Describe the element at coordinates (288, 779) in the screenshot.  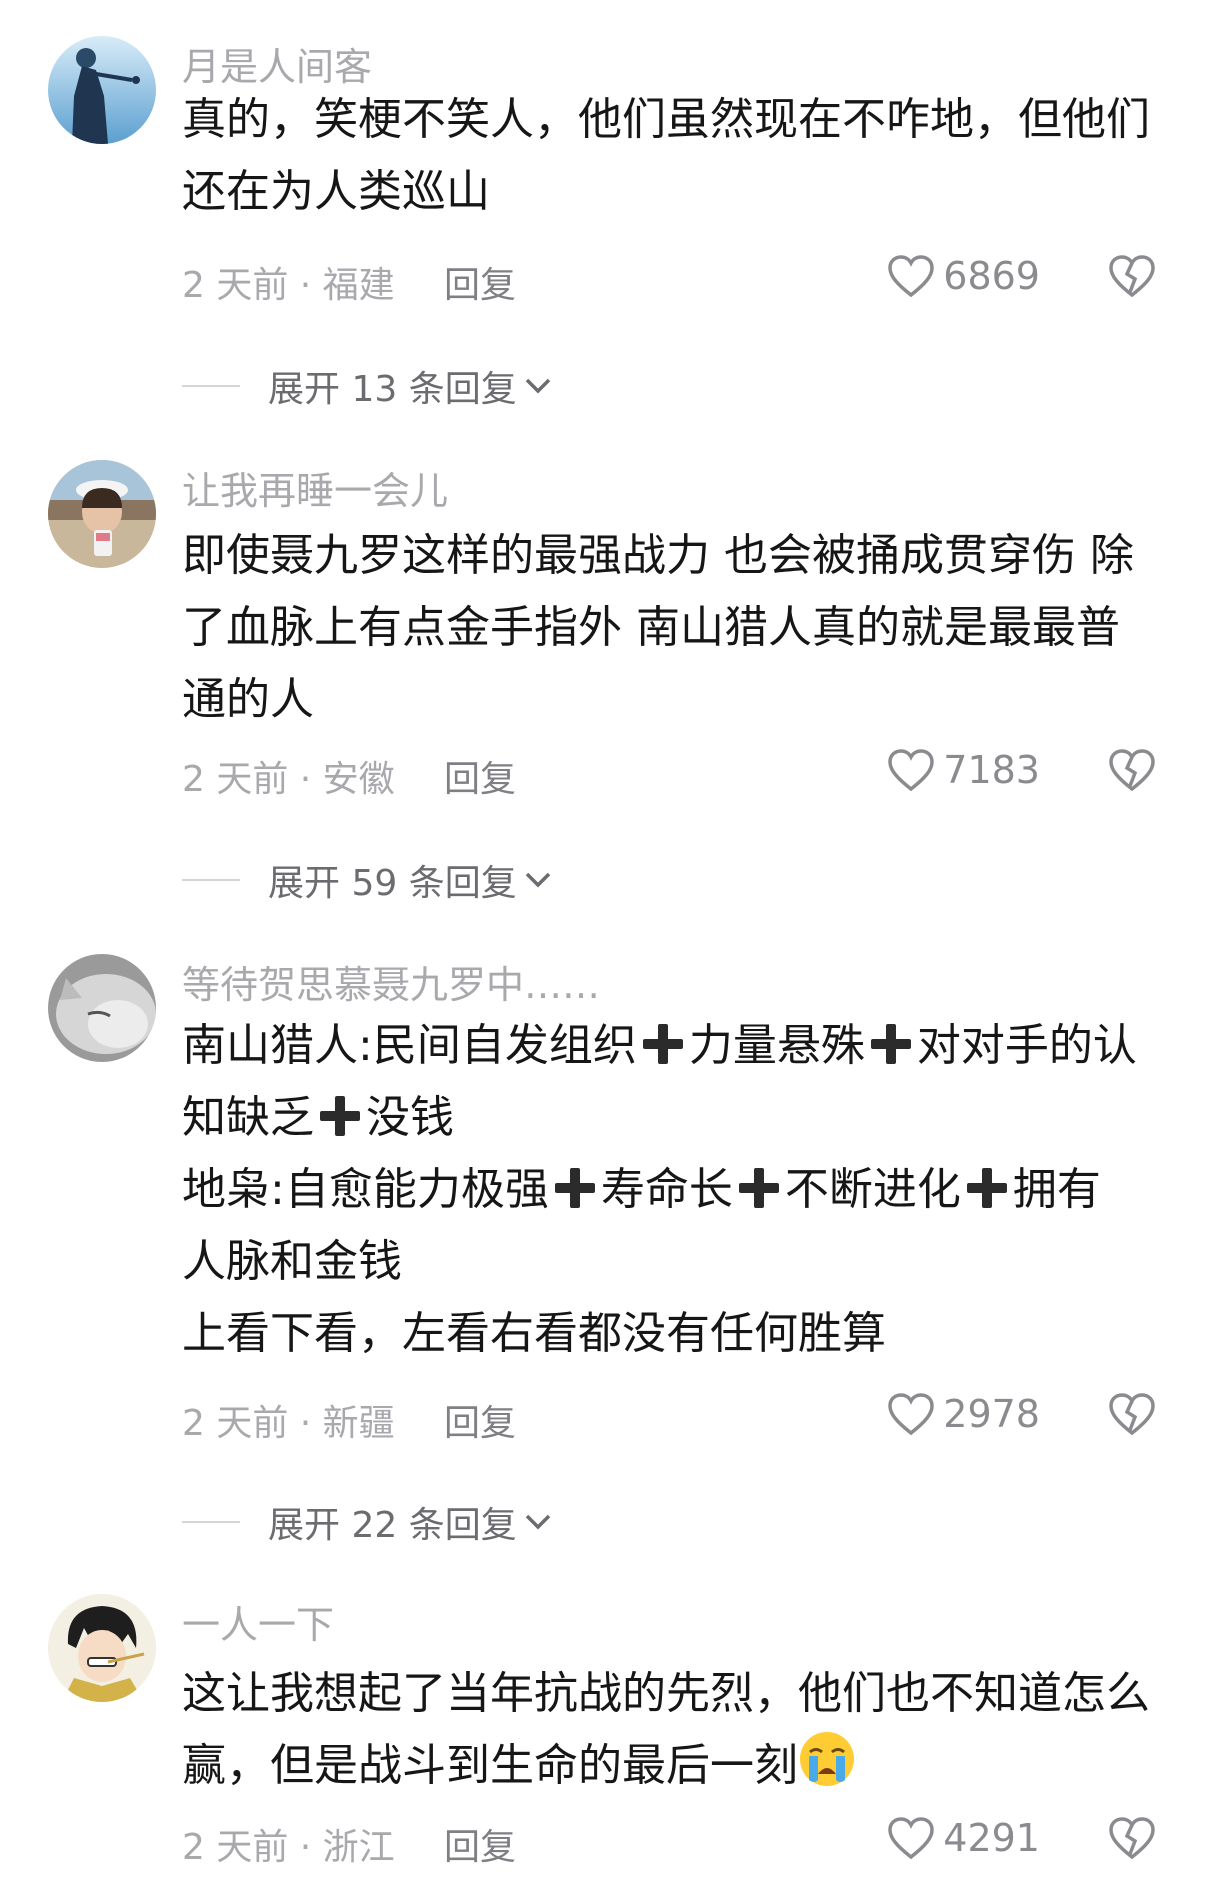
I see `comment-meta: 2 天前 · 安徽` at that location.